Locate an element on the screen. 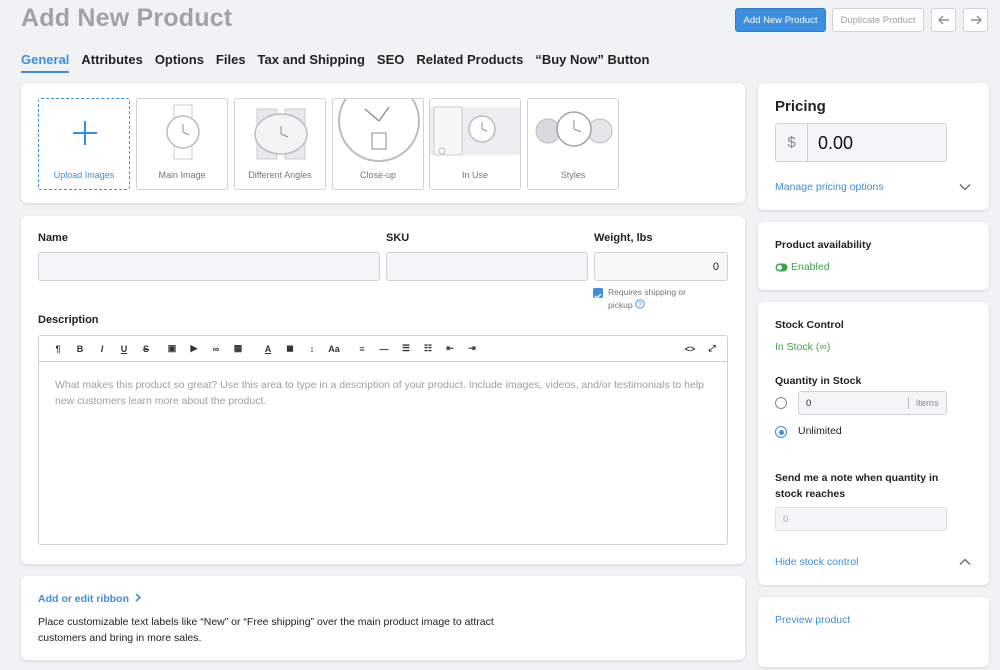 The width and height of the screenshot is (1000, 670). chevron-down-icon is located at coordinates (965, 187).